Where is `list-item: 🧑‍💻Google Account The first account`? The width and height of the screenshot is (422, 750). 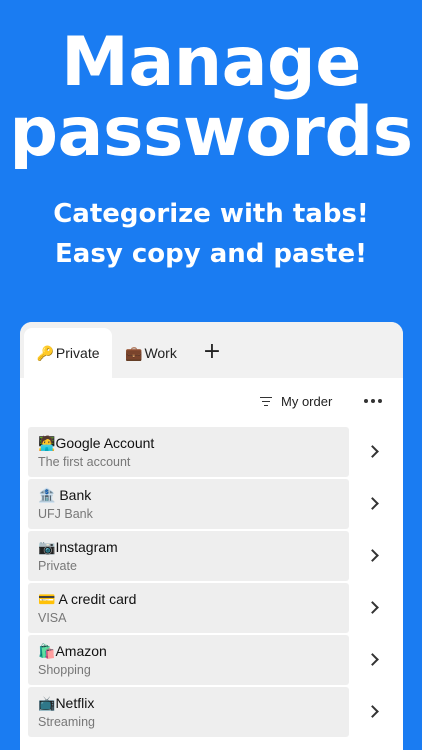 list-item: 🧑‍💻Google Account The first account is located at coordinates (213, 453).